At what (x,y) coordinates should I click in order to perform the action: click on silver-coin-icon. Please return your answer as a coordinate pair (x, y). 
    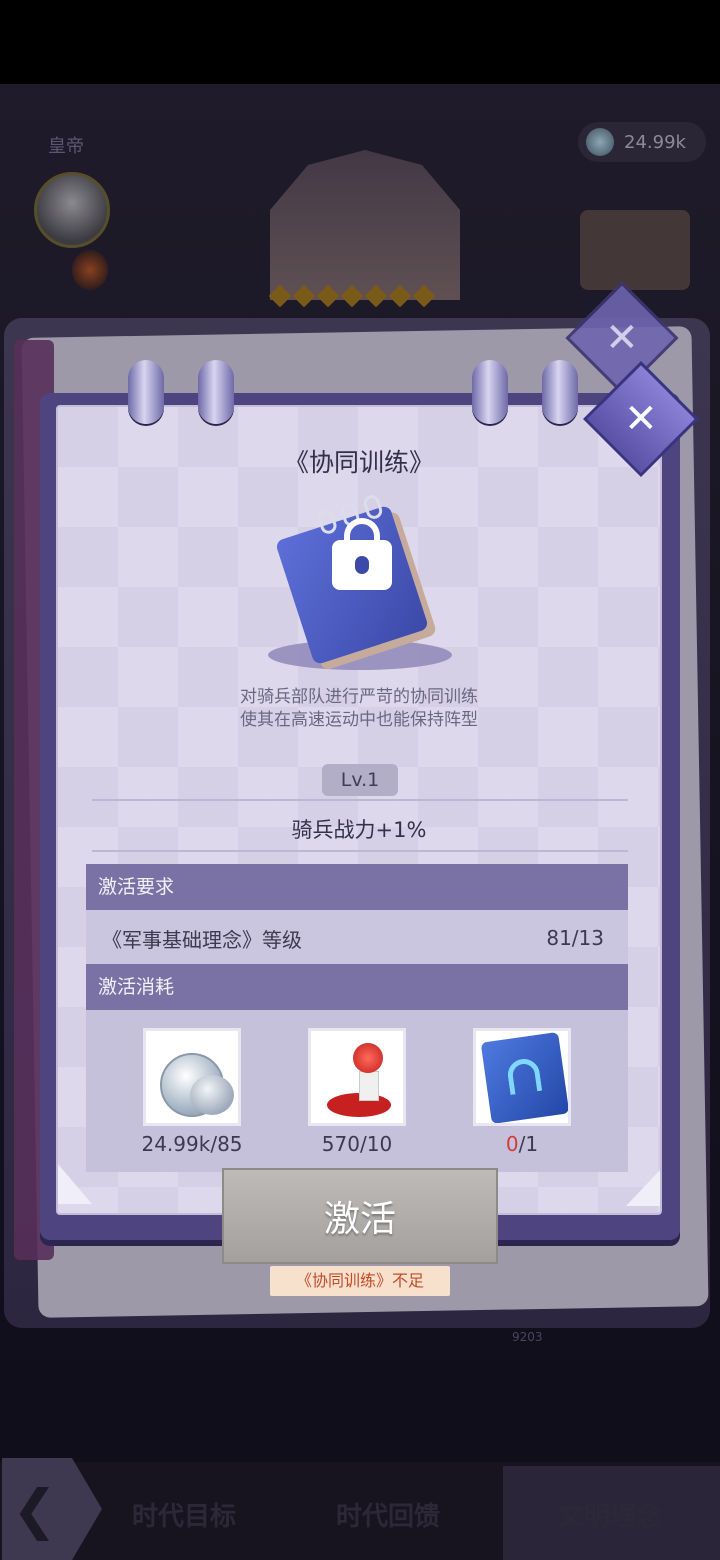
    Looking at the image, I should click on (192, 1077).